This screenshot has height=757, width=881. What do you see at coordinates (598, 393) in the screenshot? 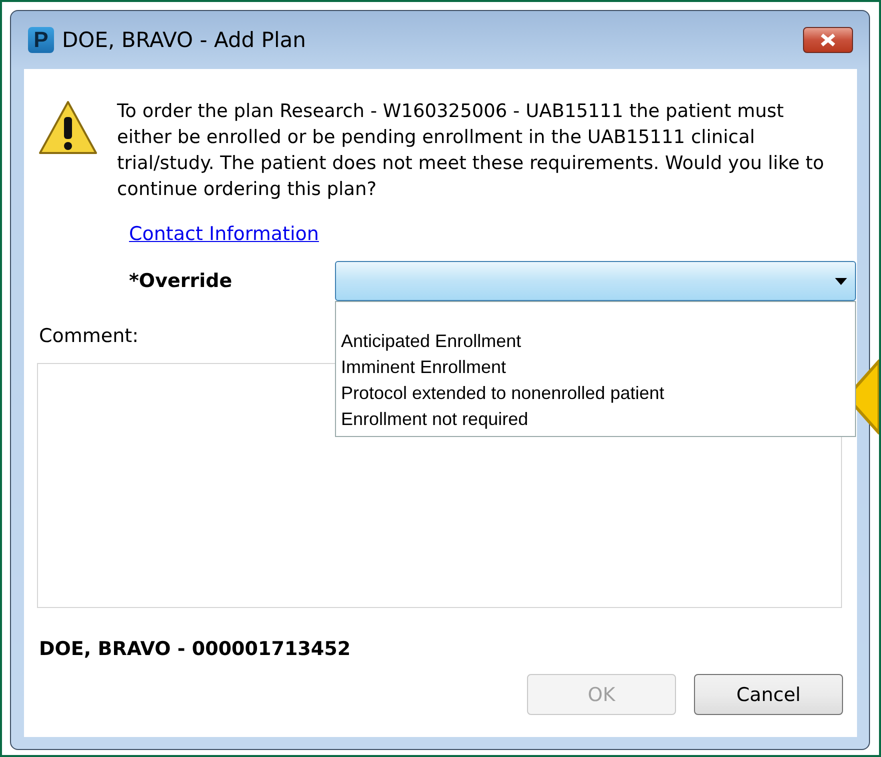
I see `dropdown-option: Protocol extended to nonenrolled patient` at bounding box center [598, 393].